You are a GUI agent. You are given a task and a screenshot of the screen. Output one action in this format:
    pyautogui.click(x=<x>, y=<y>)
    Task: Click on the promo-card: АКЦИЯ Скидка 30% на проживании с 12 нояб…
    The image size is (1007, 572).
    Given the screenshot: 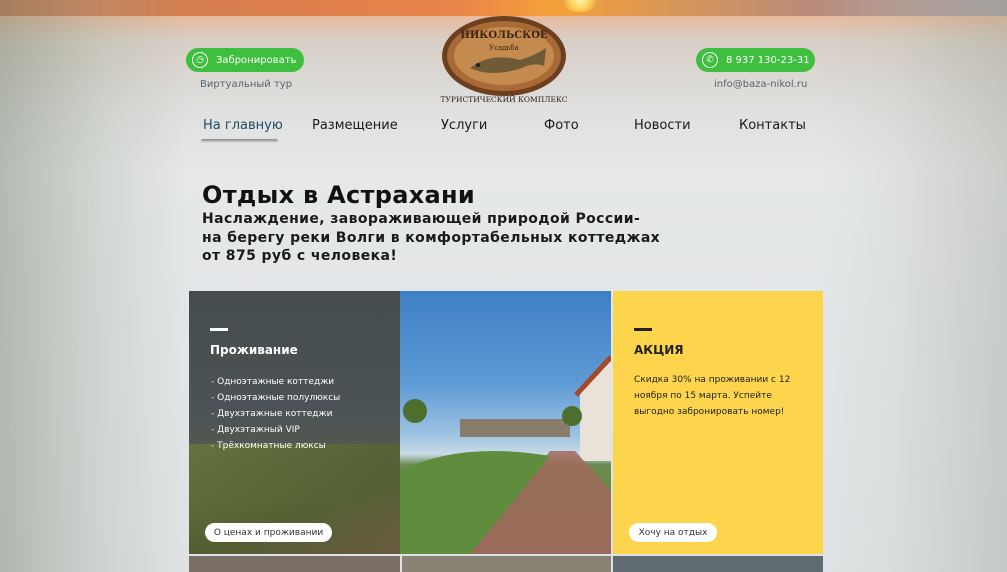 What is the action you would take?
    pyautogui.click(x=718, y=422)
    